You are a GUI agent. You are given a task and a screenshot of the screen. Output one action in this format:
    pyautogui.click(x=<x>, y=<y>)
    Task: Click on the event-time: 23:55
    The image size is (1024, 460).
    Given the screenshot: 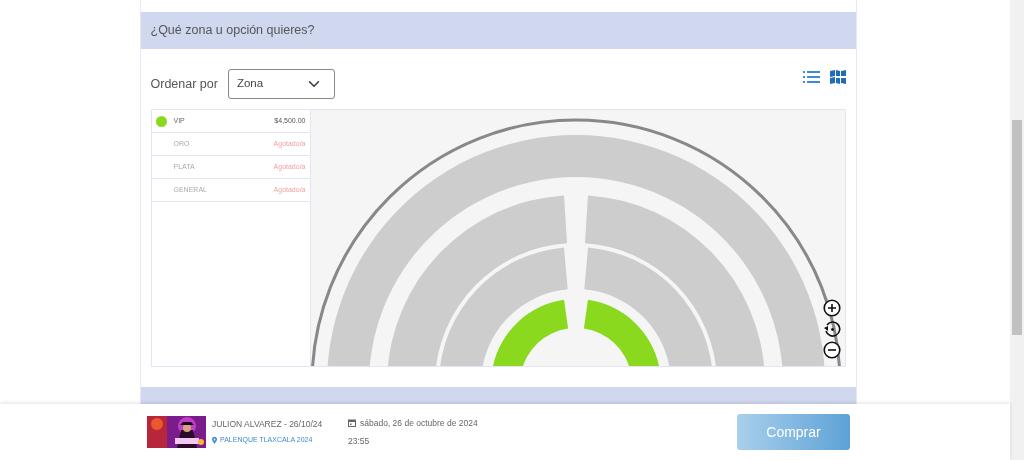 What is the action you would take?
    pyautogui.click(x=359, y=441)
    